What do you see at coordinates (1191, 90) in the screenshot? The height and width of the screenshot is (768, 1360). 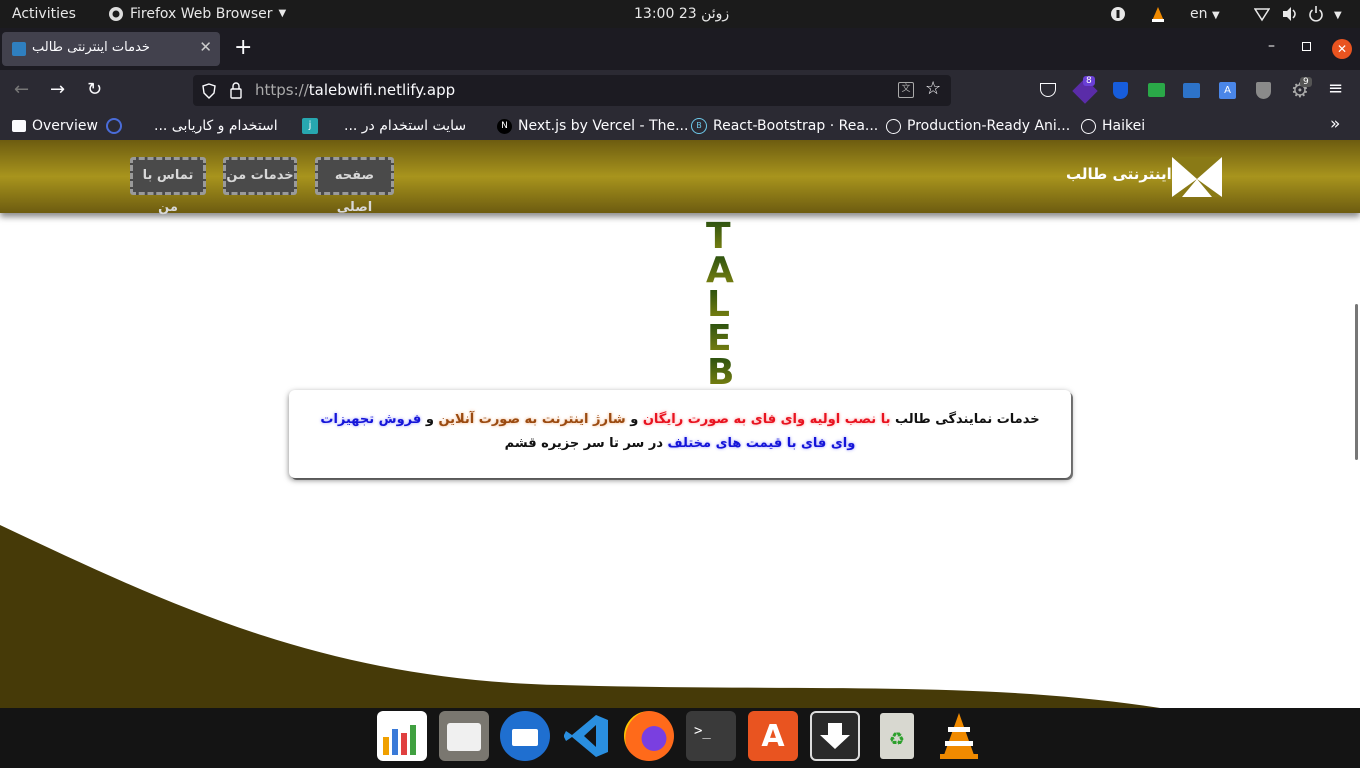 I see `extension-blue-icon` at bounding box center [1191, 90].